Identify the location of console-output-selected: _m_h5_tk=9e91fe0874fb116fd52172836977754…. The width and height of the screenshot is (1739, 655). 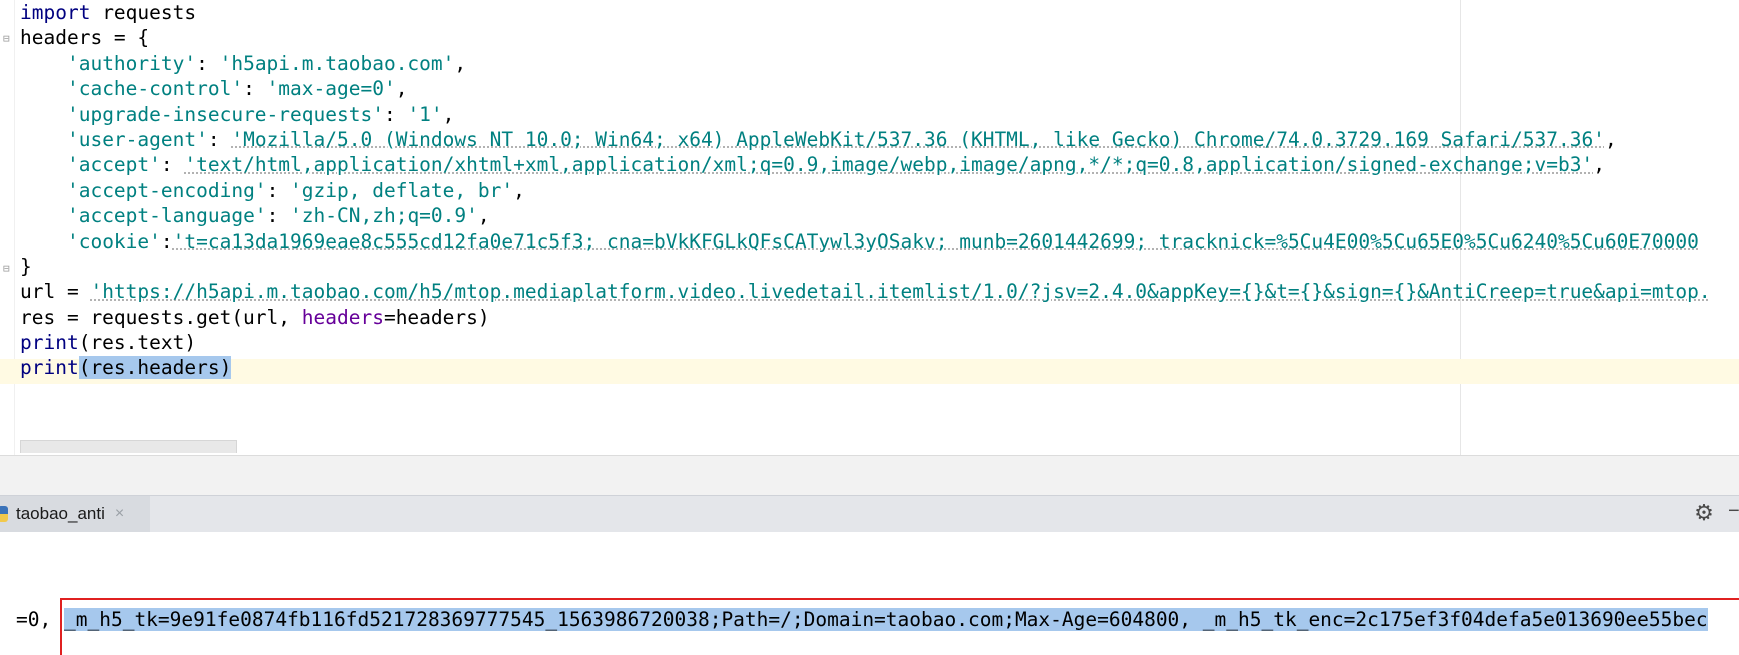
(886, 619).